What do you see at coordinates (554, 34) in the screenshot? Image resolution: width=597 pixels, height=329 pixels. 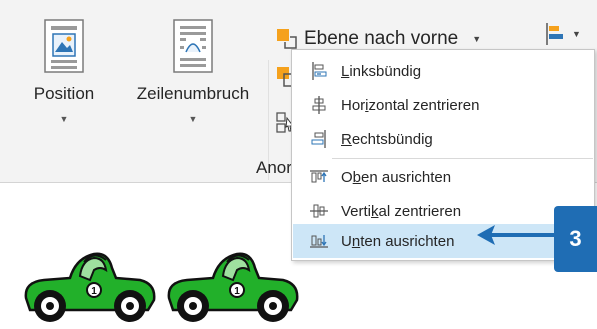 I see `align-icon` at bounding box center [554, 34].